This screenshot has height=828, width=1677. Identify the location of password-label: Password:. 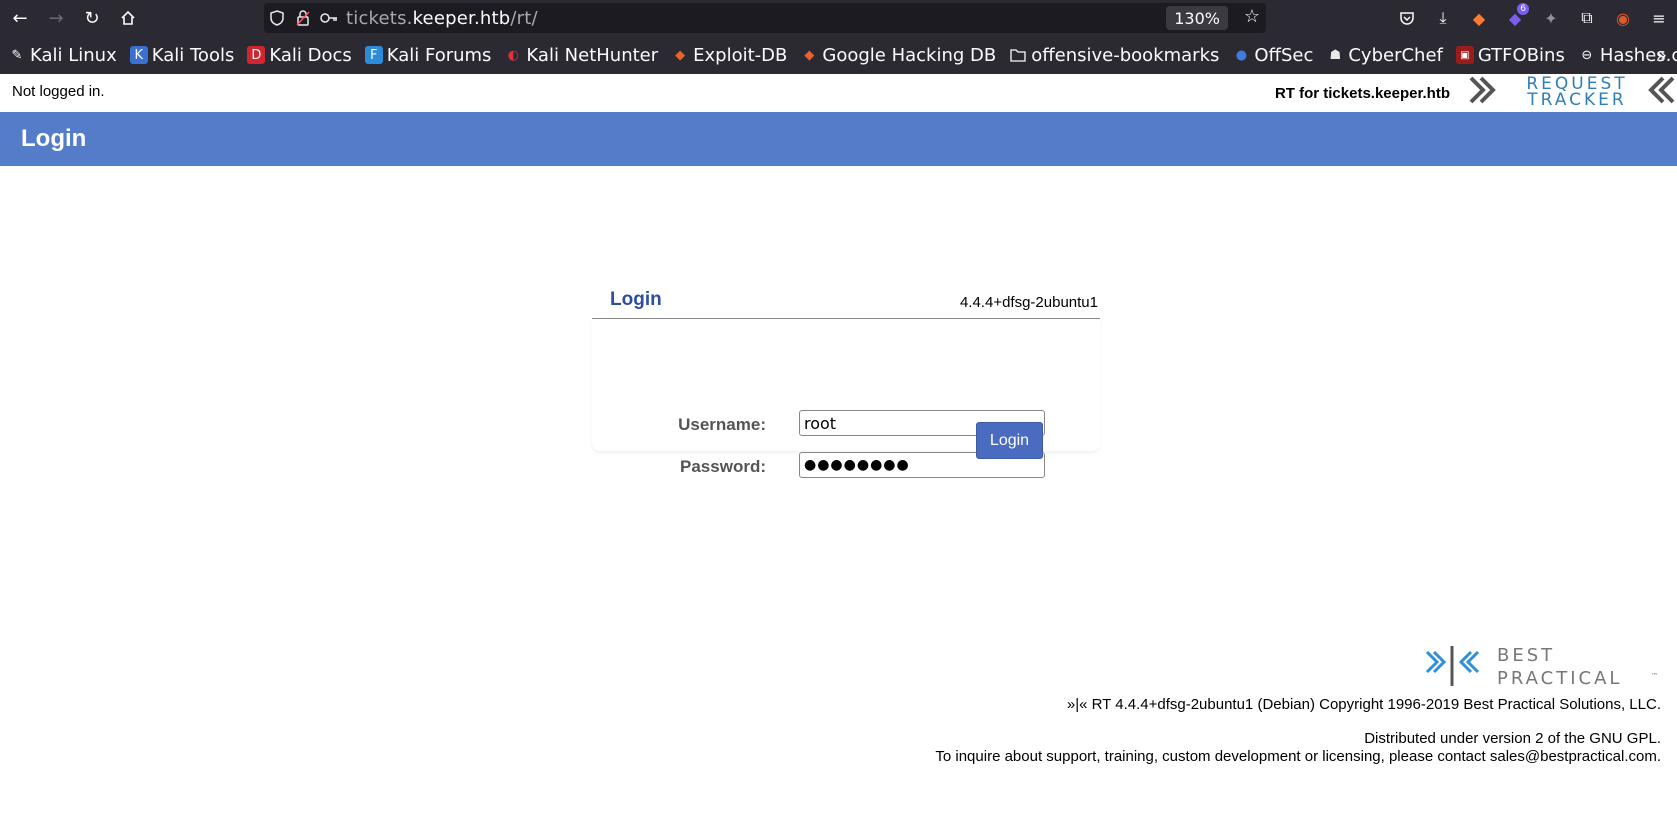
(723, 466).